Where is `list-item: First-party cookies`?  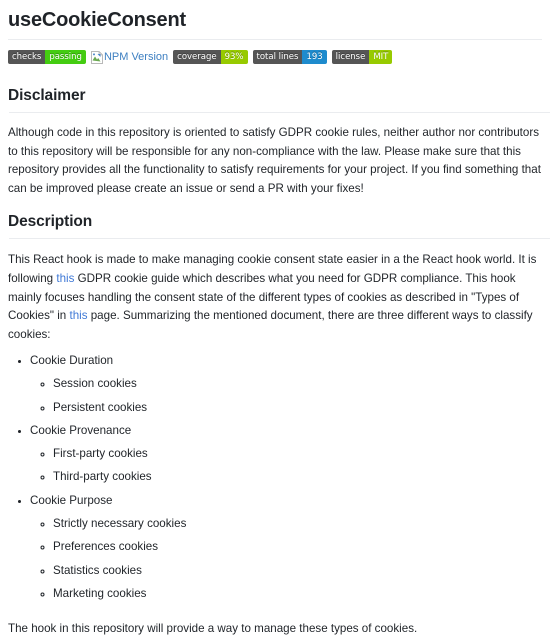
list-item: First-party cookies is located at coordinates (297, 454).